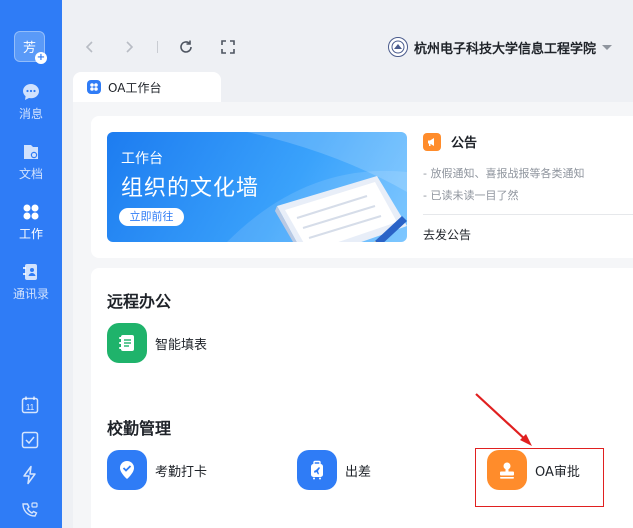  What do you see at coordinates (505, 49) in the screenshot?
I see `organization-name: 杭州电子科技大学信息工程学院` at bounding box center [505, 49].